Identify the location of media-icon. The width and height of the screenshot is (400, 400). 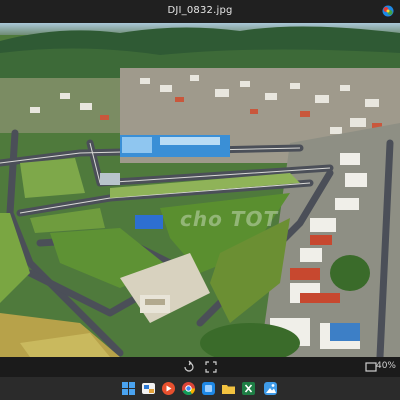
(168, 388).